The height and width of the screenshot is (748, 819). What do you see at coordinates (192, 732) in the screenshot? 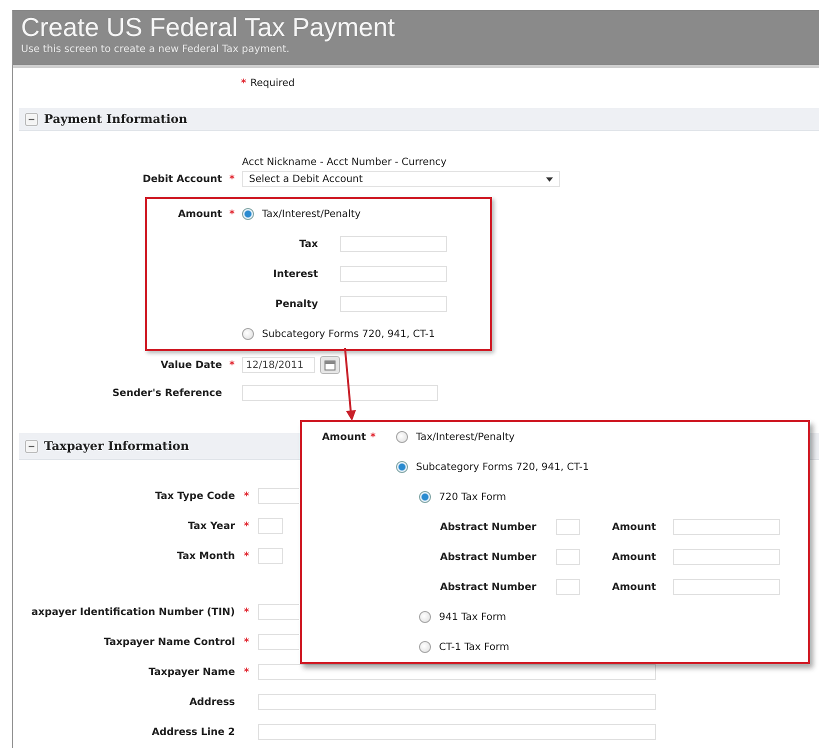
I see `field-label: Address Line 2` at bounding box center [192, 732].